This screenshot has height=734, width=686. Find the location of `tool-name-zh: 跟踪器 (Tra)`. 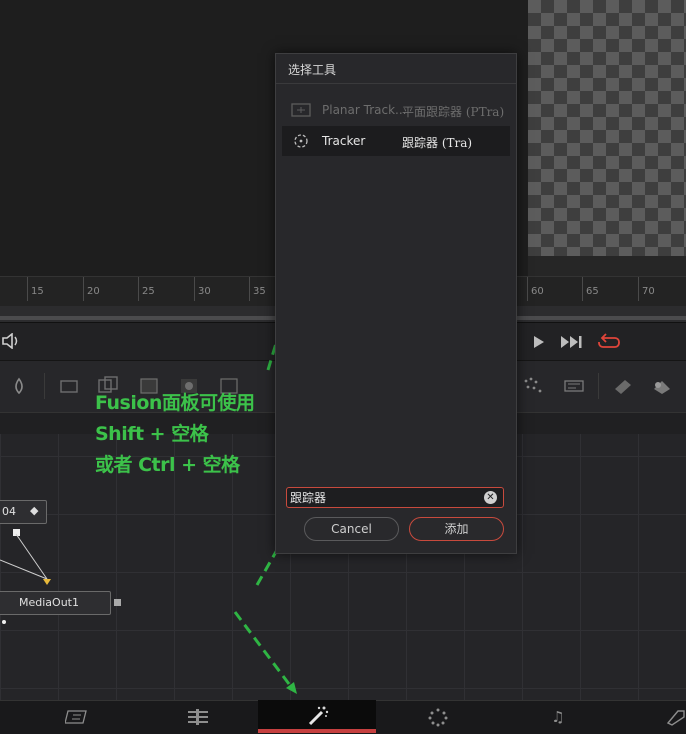

tool-name-zh: 跟踪器 (Tra) is located at coordinates (437, 143).